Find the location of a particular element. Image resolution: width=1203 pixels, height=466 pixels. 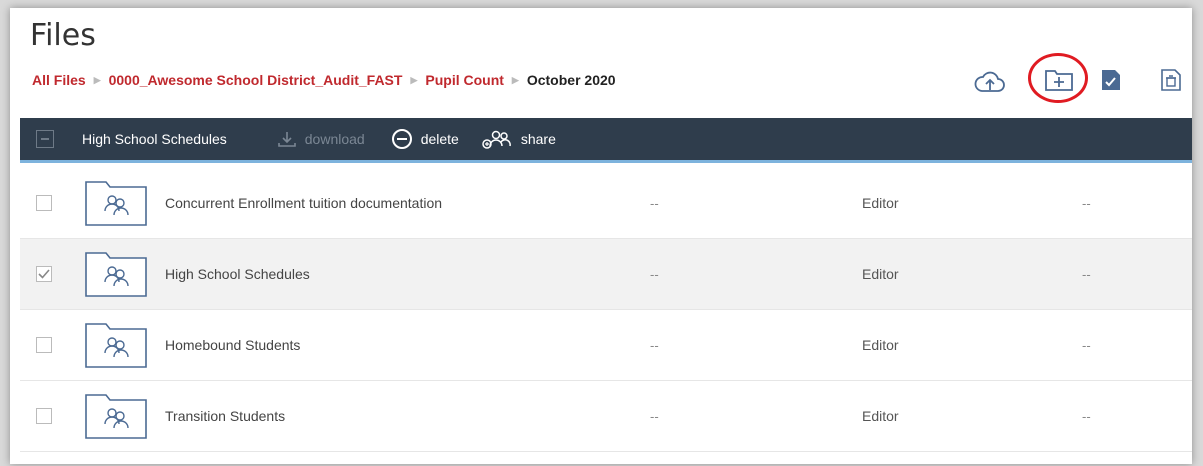

task-icon is located at coordinates (1111, 82).